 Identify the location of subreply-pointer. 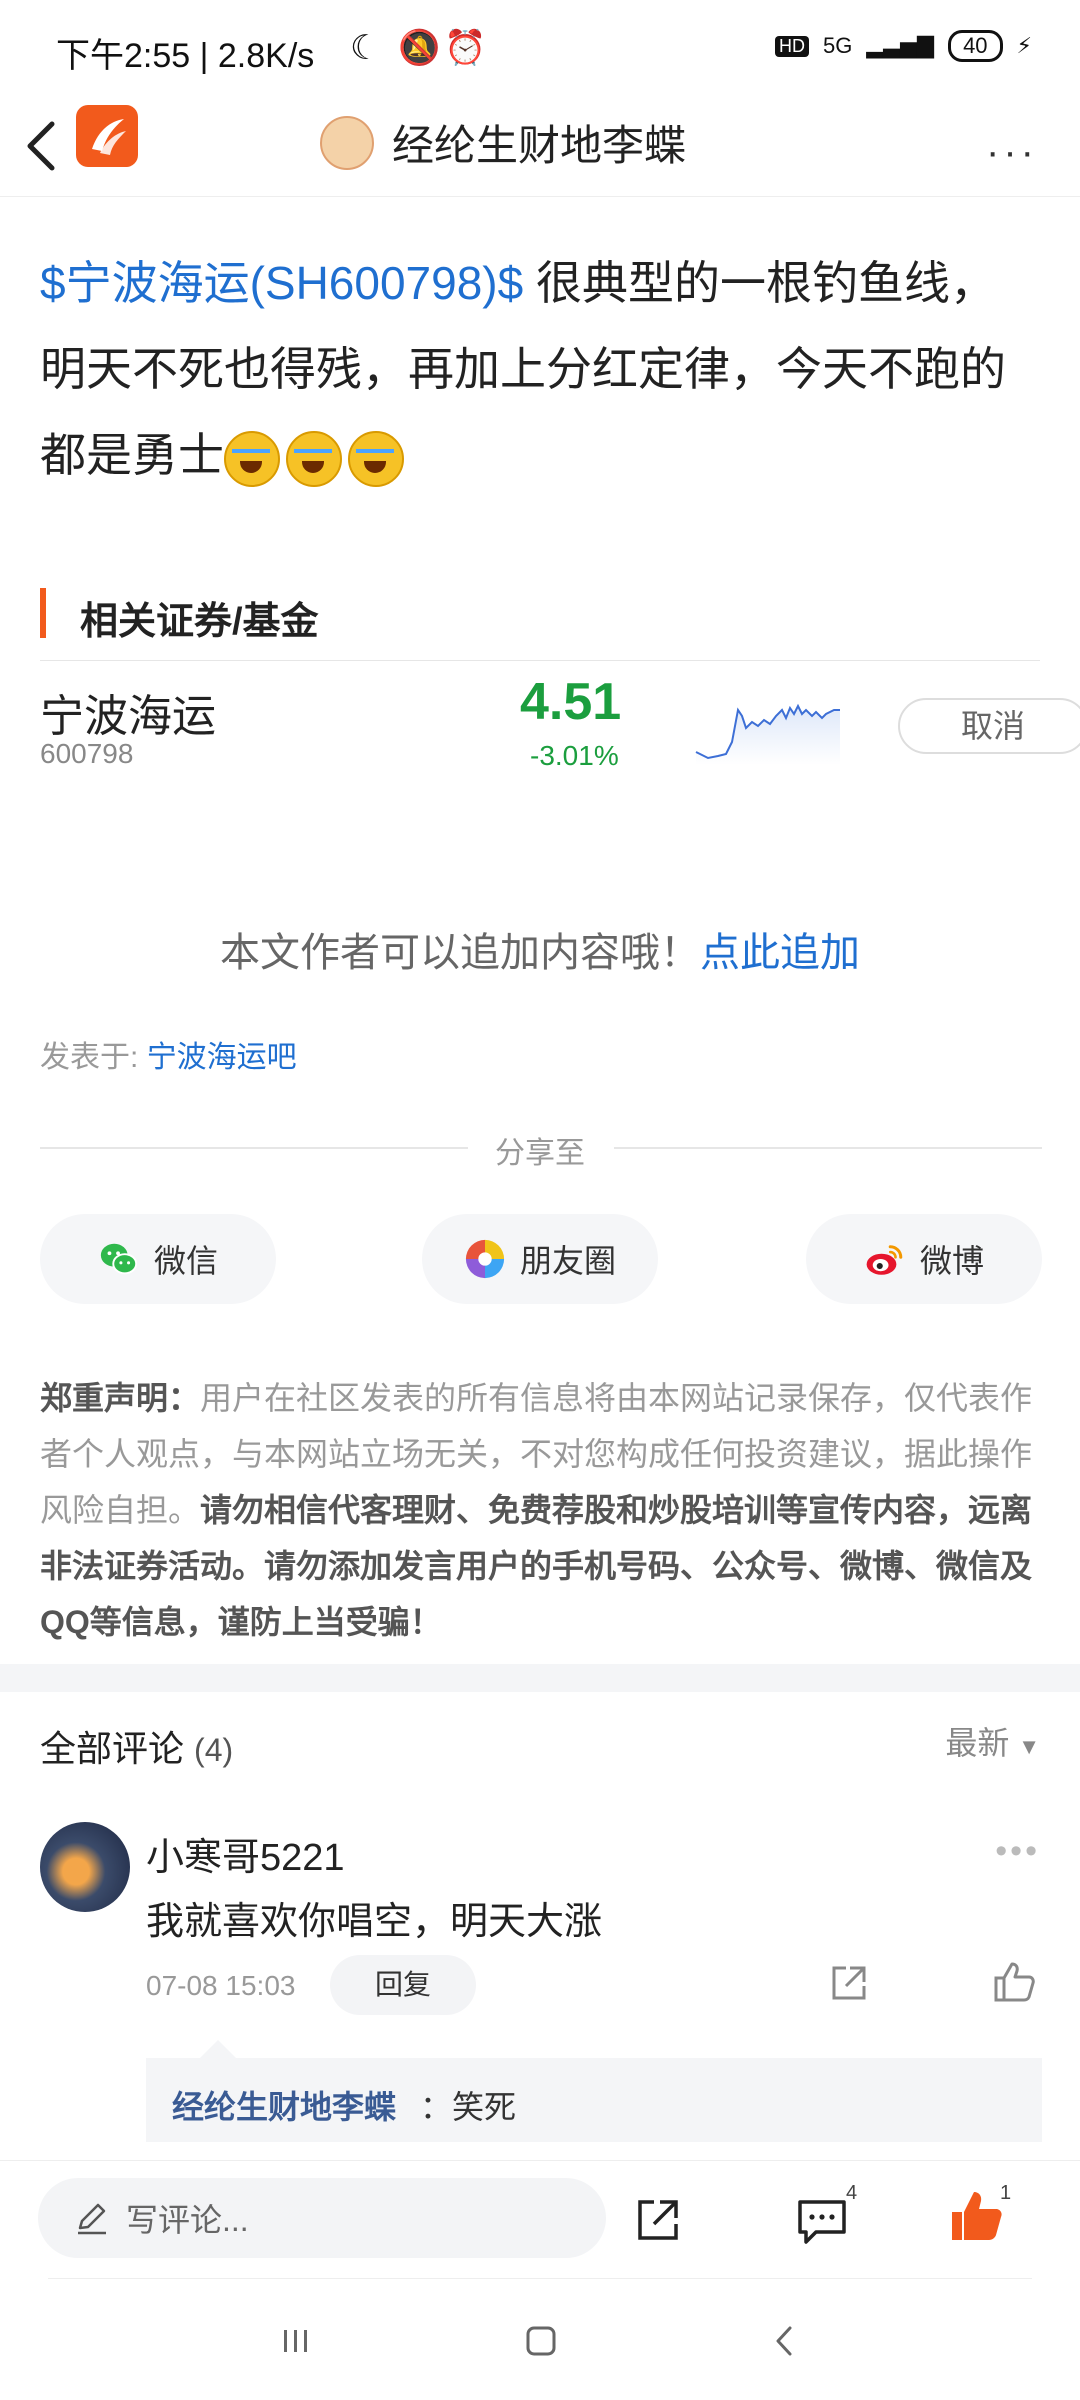
(218, 2049).